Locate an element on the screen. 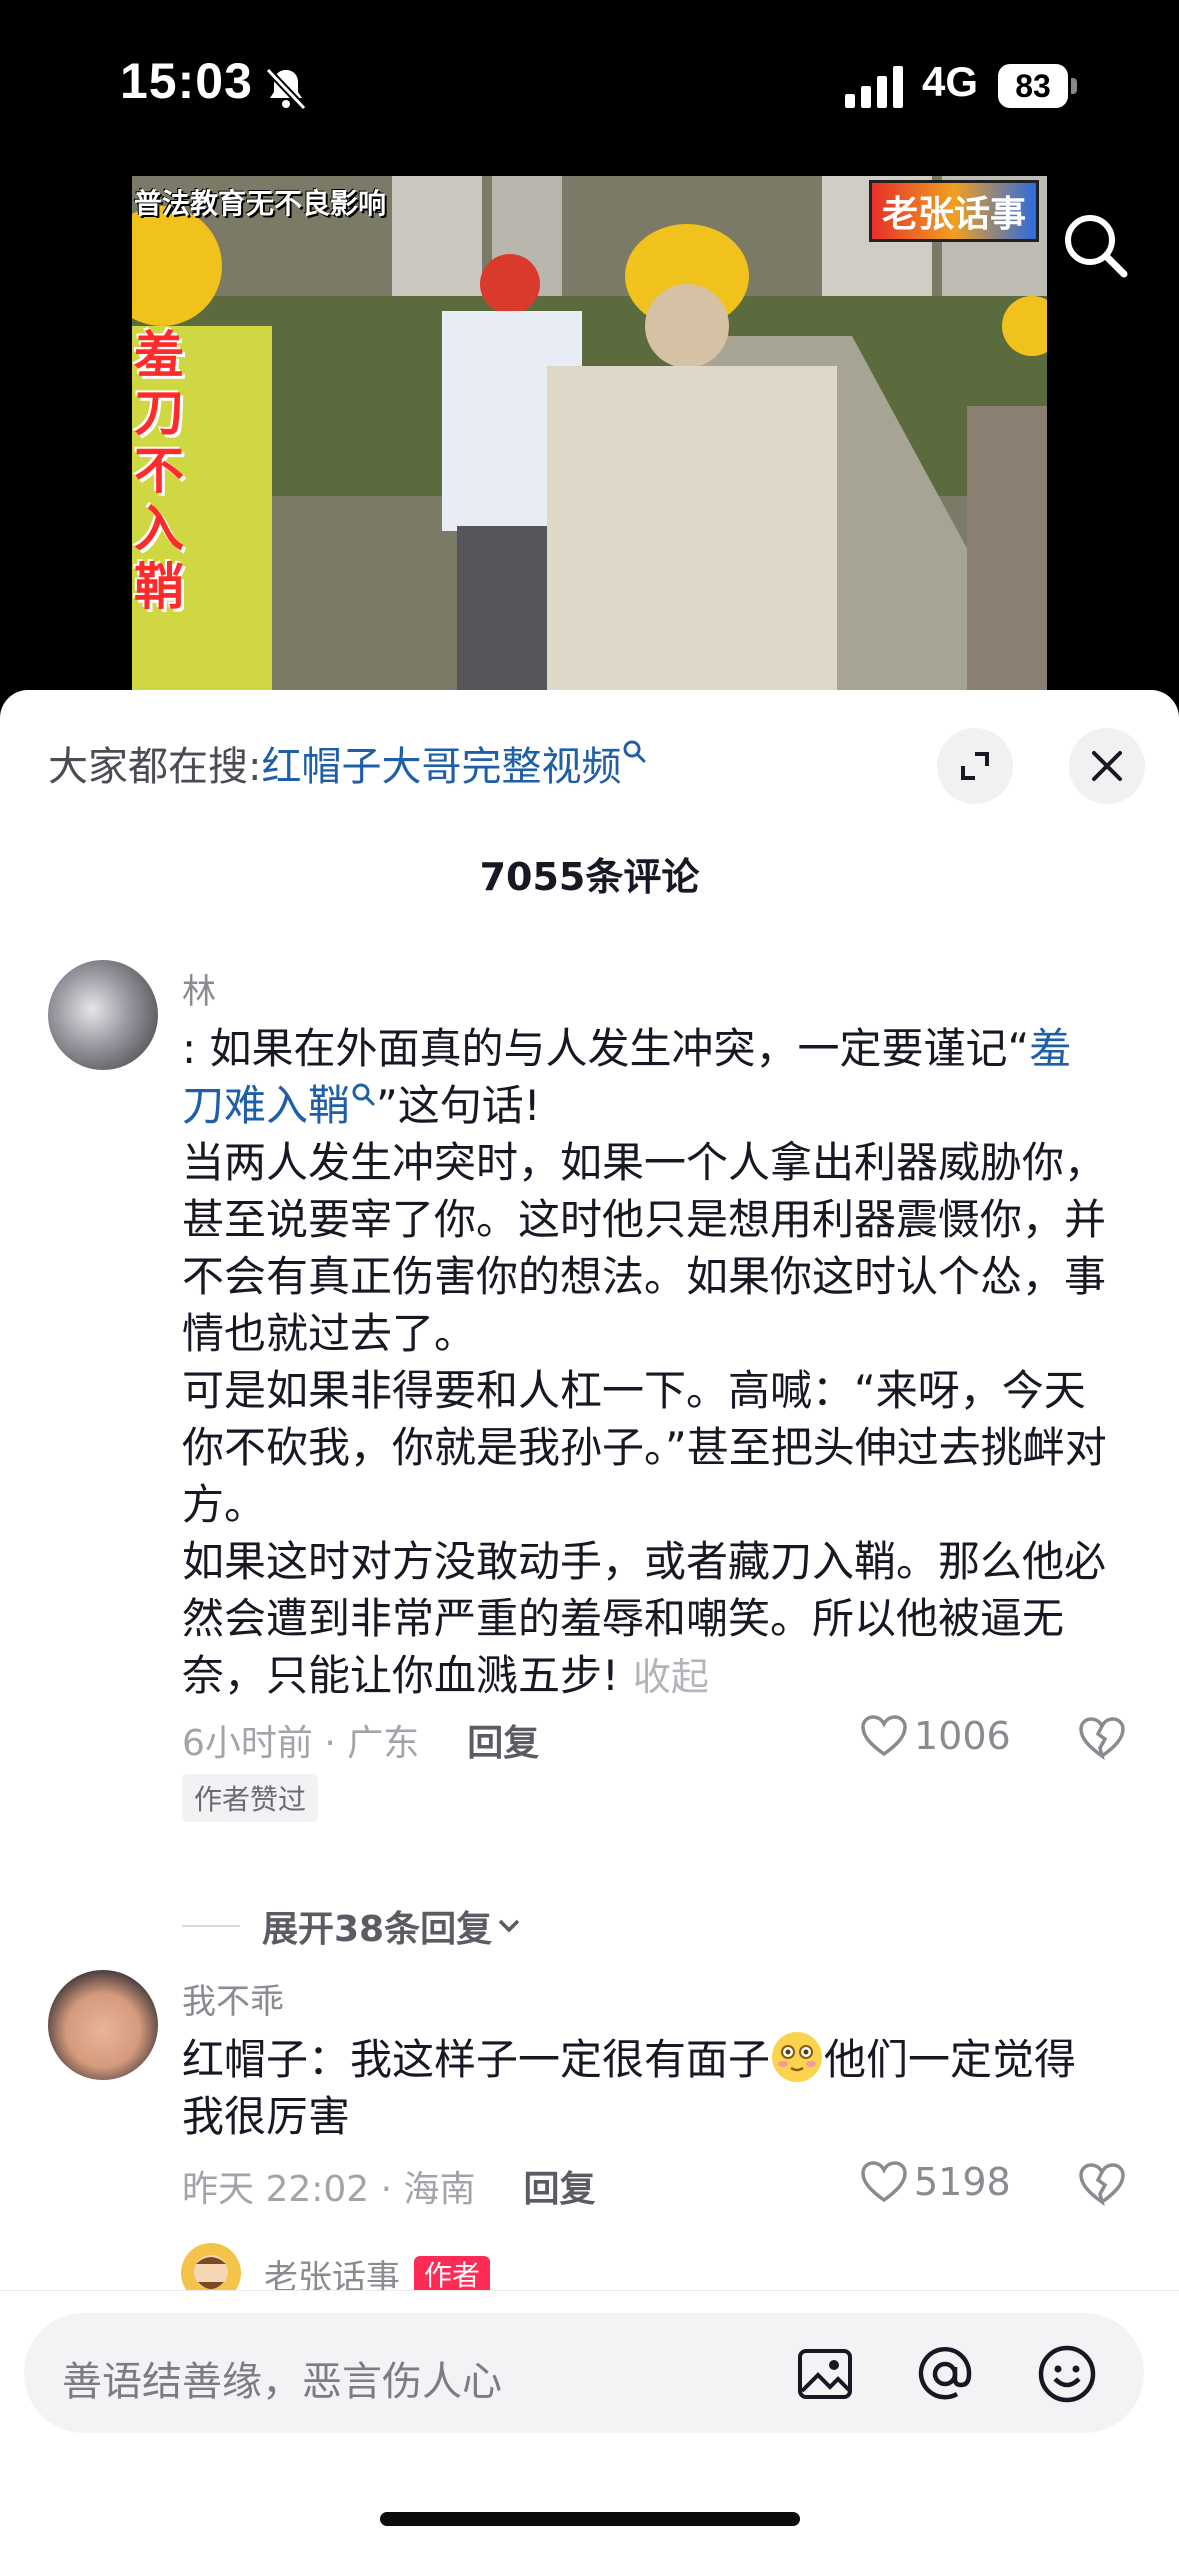 This screenshot has width=1179, height=2557. comment-sheet-header: 大家都在搜:红帽子大哥完整视频 7055条评论 is located at coordinates (589, 794).